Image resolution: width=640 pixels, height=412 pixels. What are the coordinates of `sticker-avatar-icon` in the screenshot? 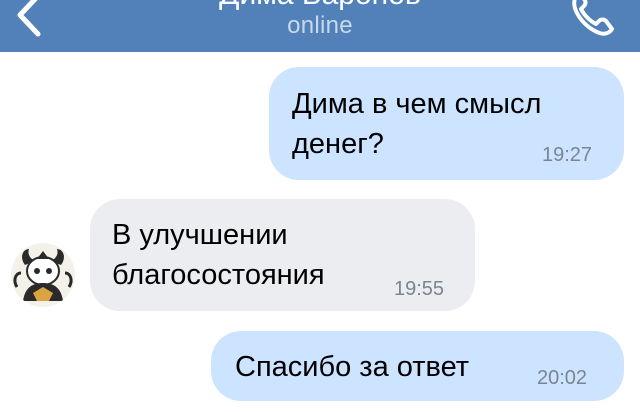 It's located at (43, 275).